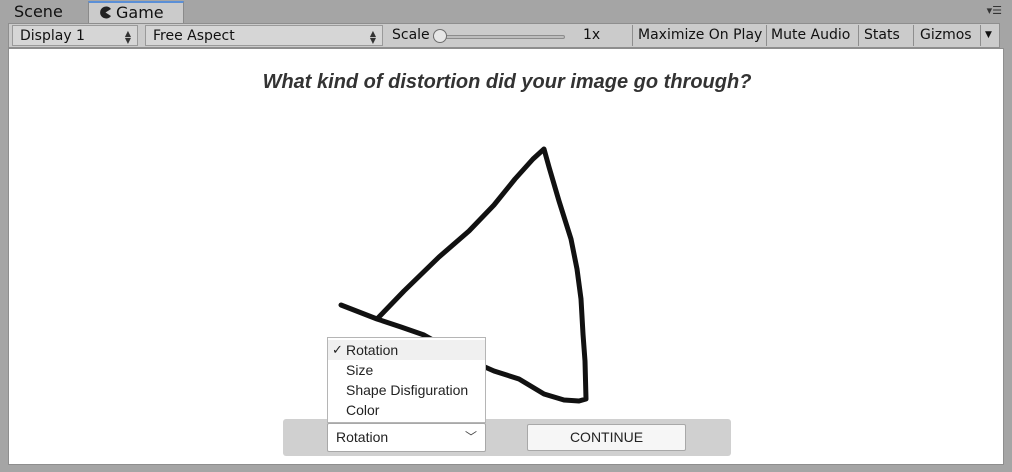  Describe the element at coordinates (362, 437) in the screenshot. I see `distortion-dropdown-value: Rotation` at that location.